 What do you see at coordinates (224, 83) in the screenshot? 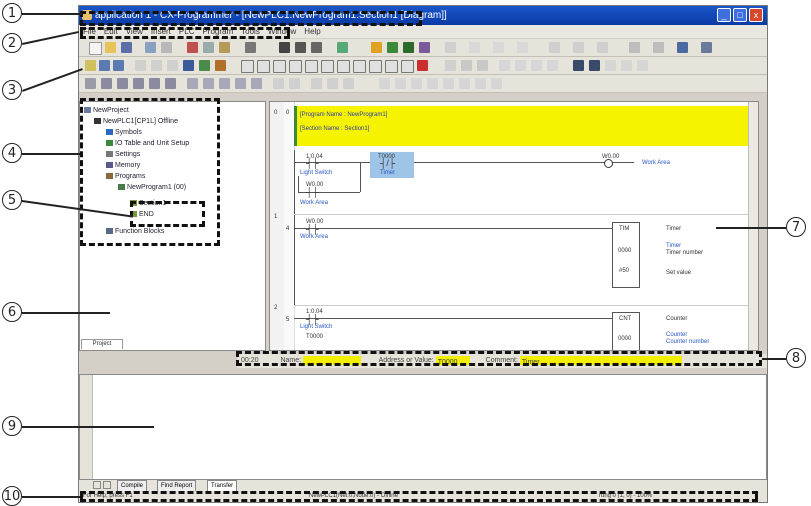
I see `st-view-icon` at bounding box center [224, 83].